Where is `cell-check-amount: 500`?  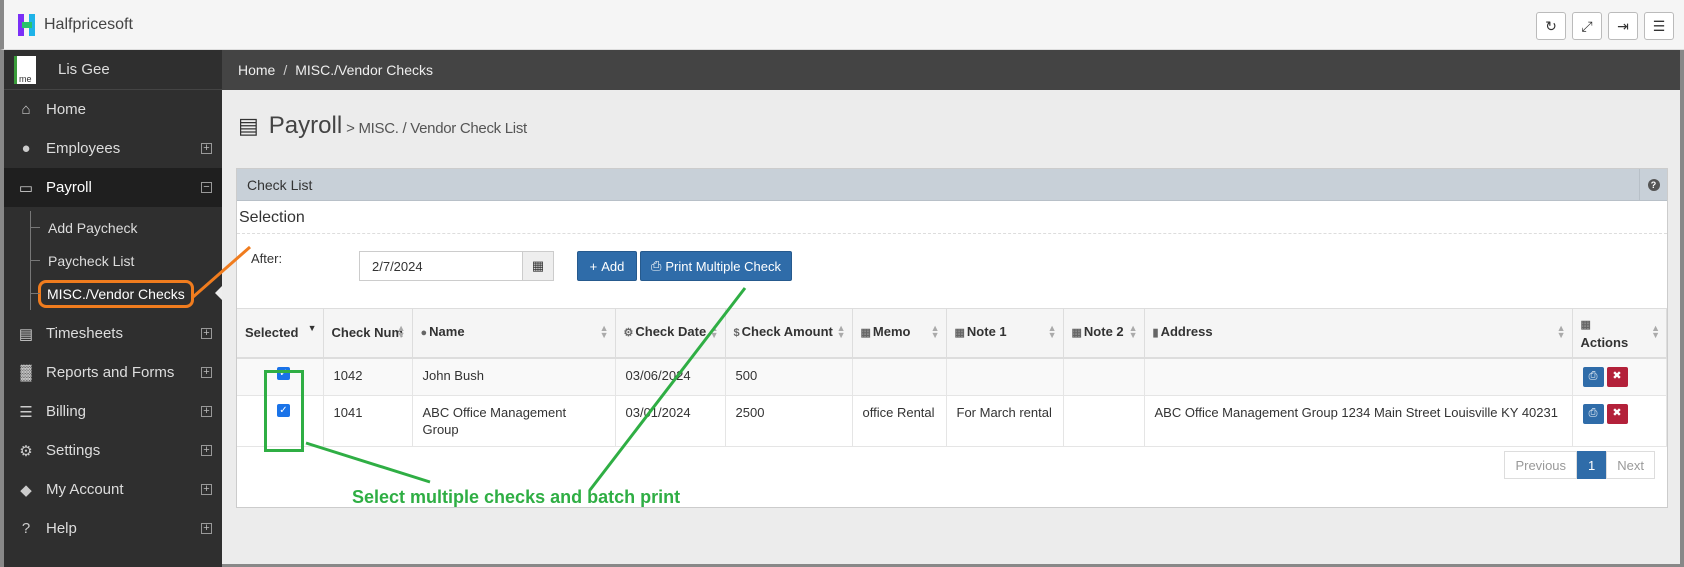 cell-check-amount: 500 is located at coordinates (789, 376).